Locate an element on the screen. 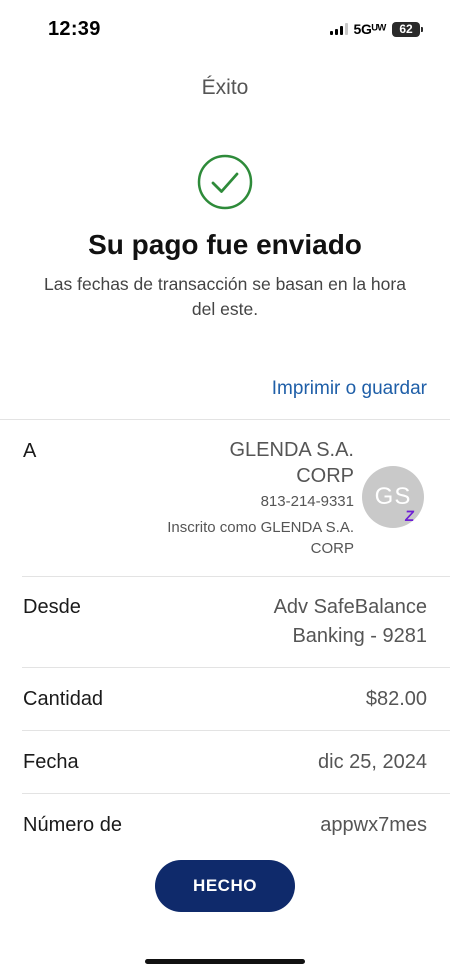  to-label: A is located at coordinates (30, 451).